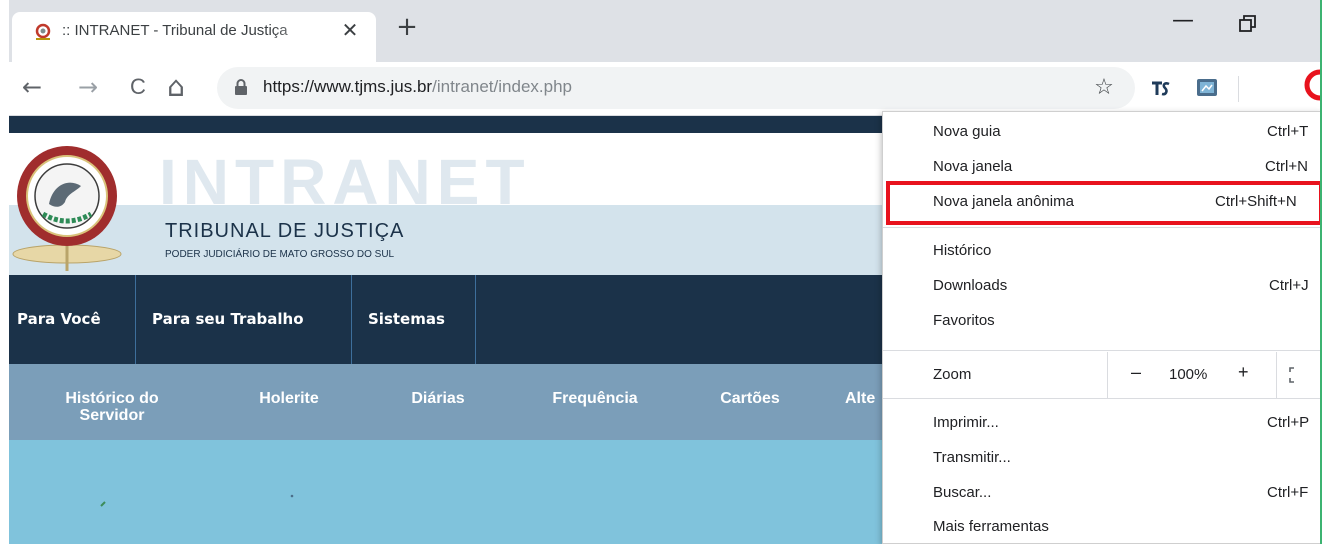 This screenshot has height=544, width=1322. I want to click on minimize-window-button: —, so click(1183, 24).